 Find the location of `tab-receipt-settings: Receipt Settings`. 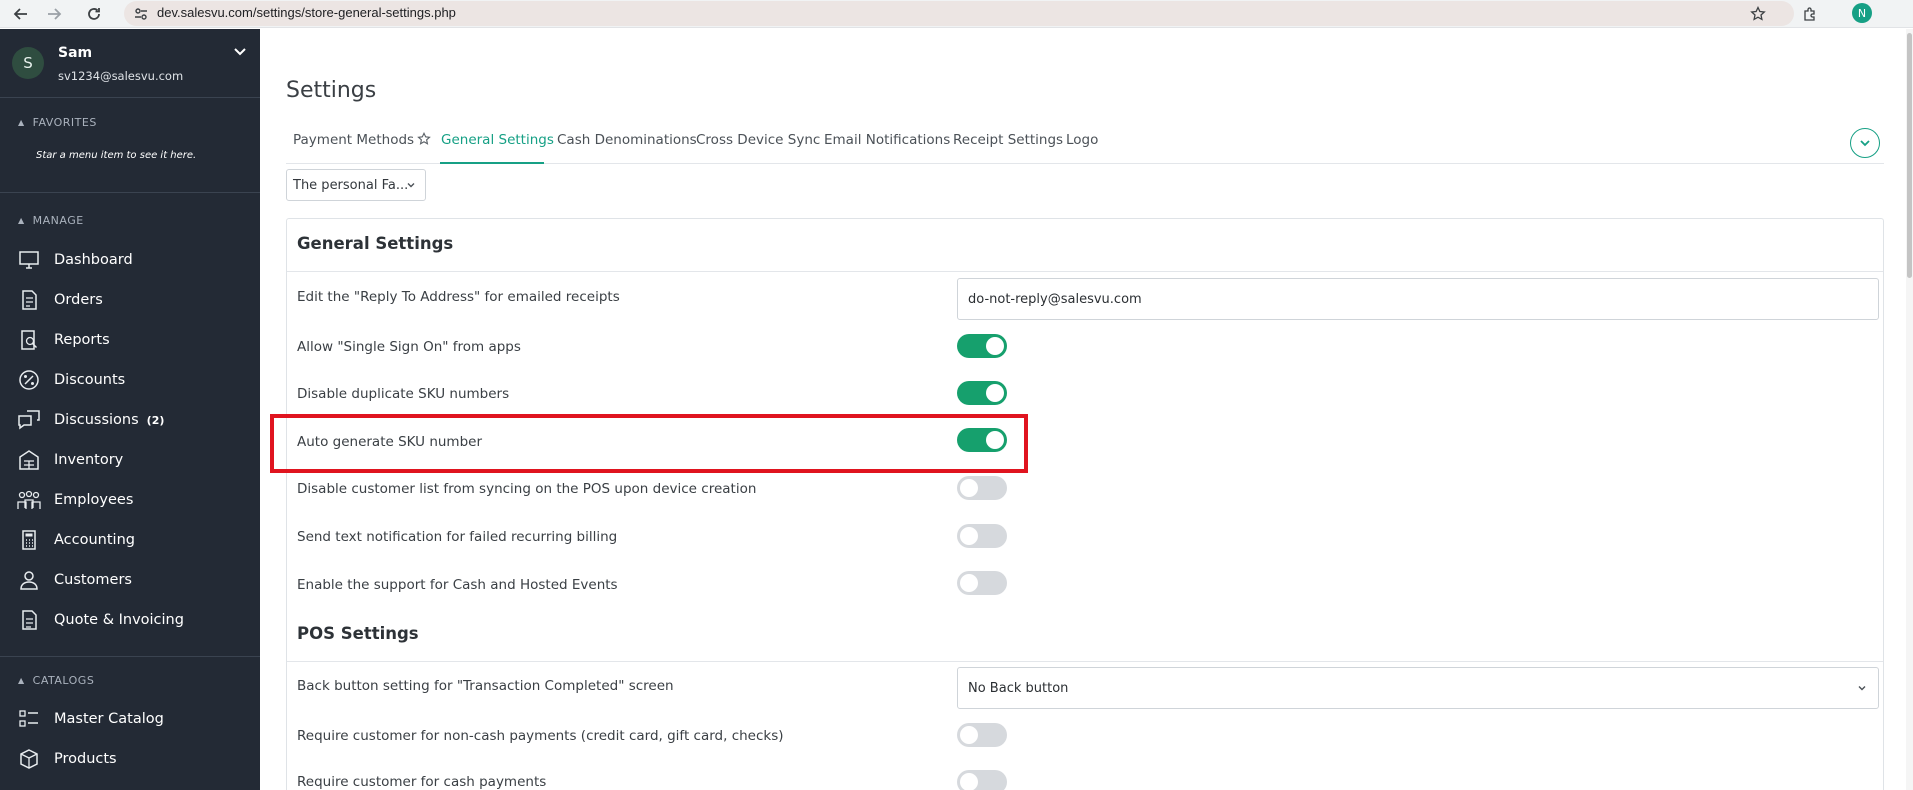

tab-receipt-settings: Receipt Settings is located at coordinates (1008, 140).